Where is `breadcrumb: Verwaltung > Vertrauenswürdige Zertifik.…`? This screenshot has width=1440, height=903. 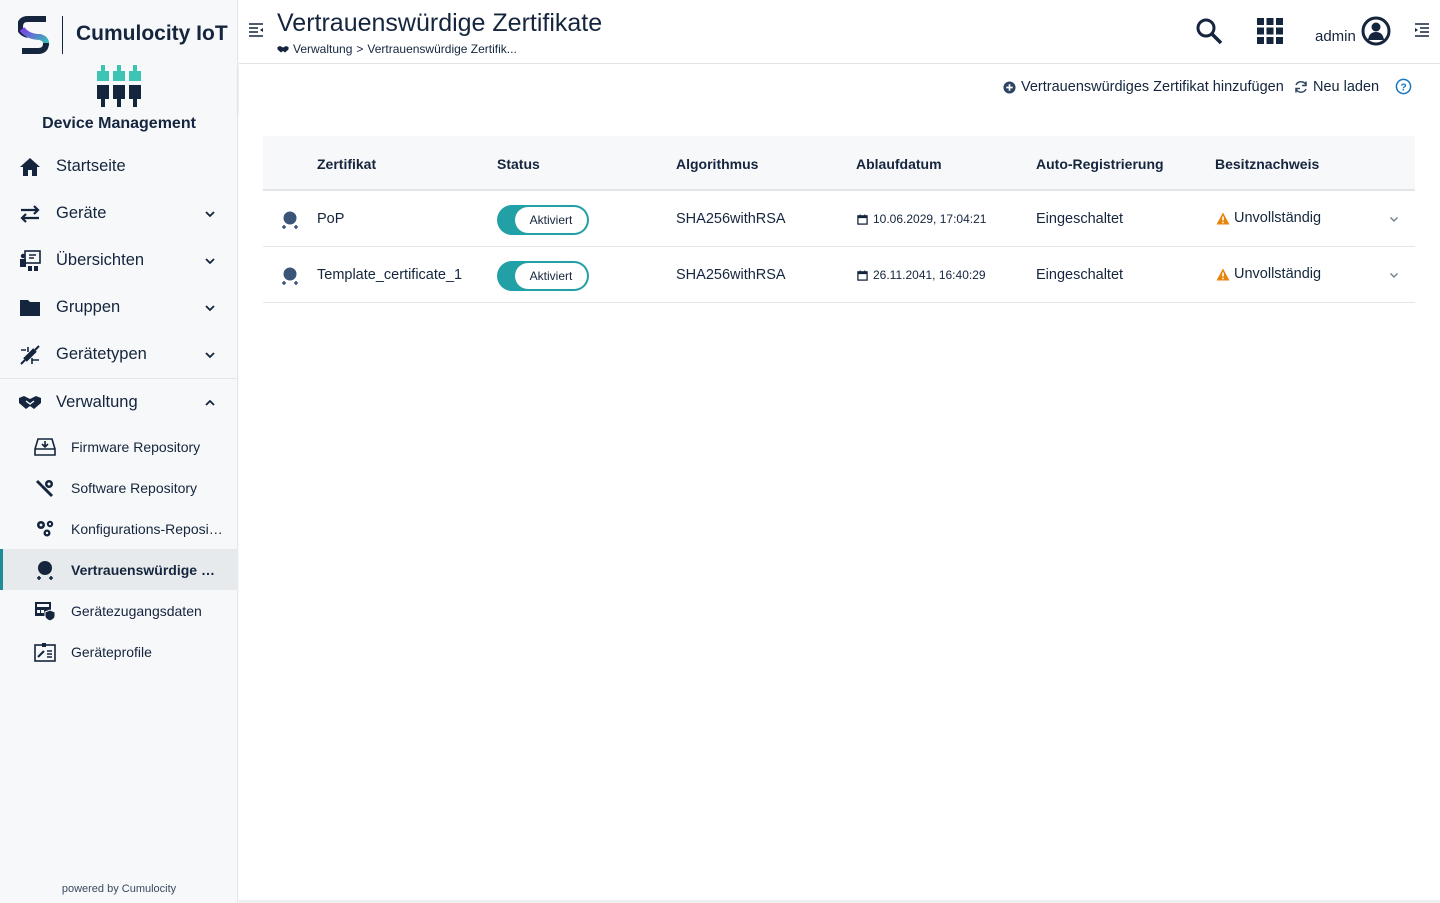
breadcrumb: Verwaltung > Vertrauenswürdige Zertifik.… is located at coordinates (397, 49).